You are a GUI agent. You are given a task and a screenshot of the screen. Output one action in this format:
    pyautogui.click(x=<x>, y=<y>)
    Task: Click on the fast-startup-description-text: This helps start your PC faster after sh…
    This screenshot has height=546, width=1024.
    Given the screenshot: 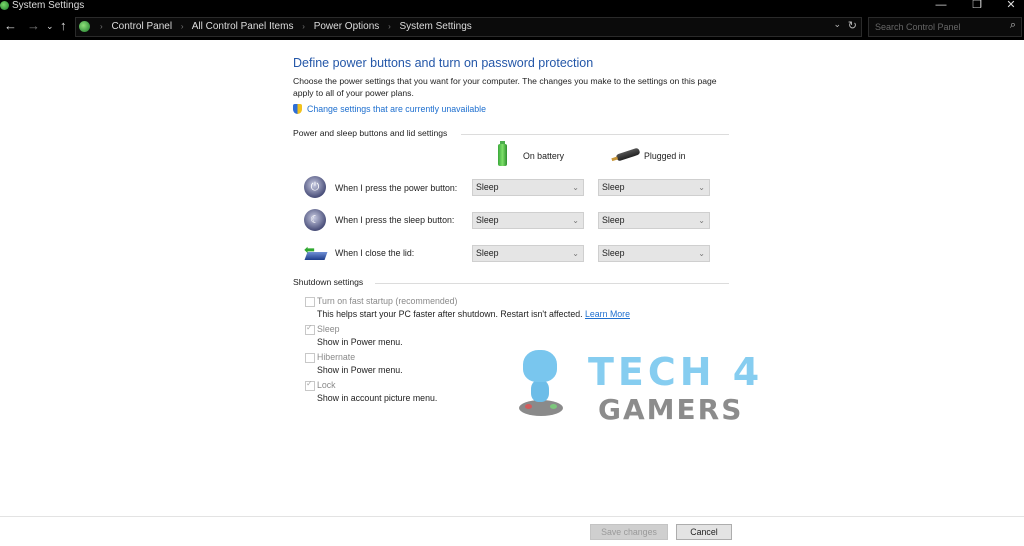 What is the action you would take?
    pyautogui.click(x=450, y=314)
    